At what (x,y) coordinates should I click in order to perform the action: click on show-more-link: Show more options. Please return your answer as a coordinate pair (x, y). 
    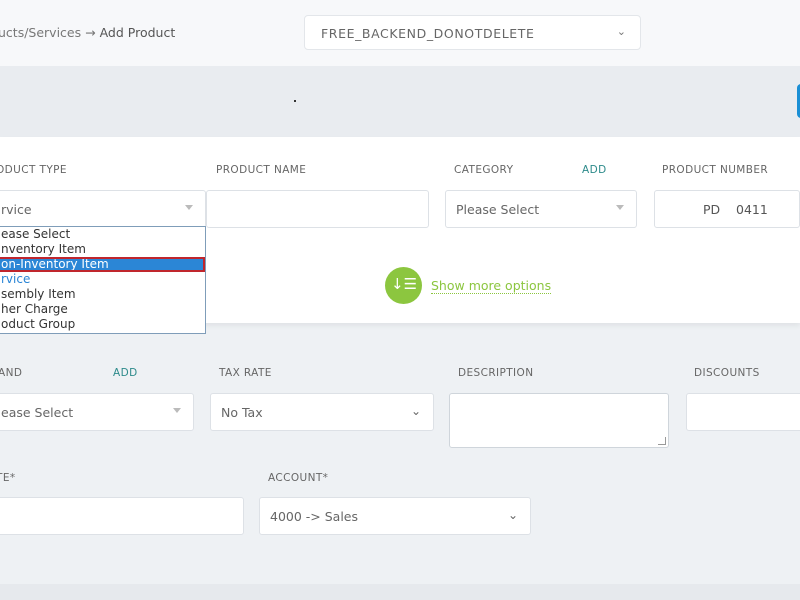
    Looking at the image, I should click on (491, 286).